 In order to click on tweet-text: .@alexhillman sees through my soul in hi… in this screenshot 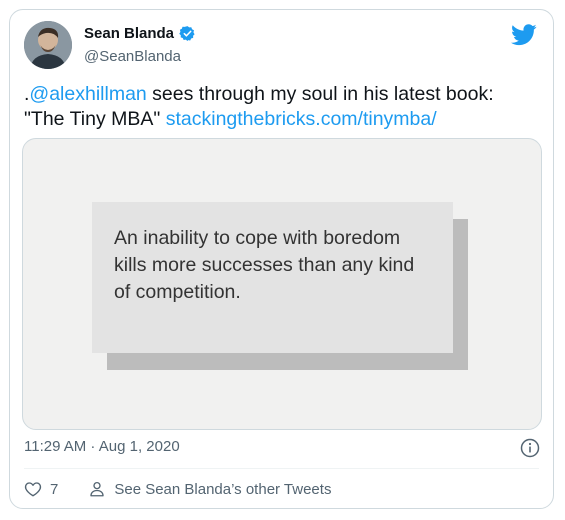, I will do `click(281, 107)`.